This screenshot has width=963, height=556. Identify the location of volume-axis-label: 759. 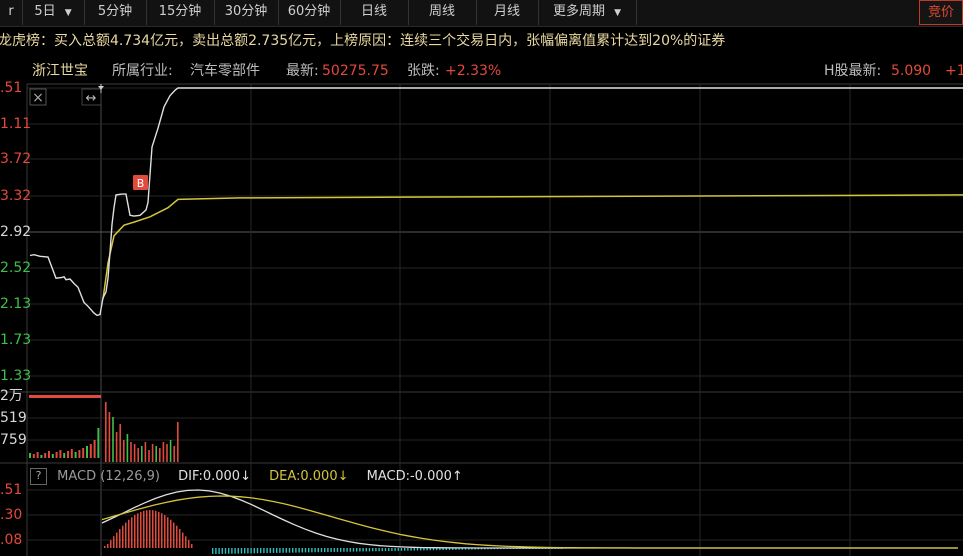
(13, 440).